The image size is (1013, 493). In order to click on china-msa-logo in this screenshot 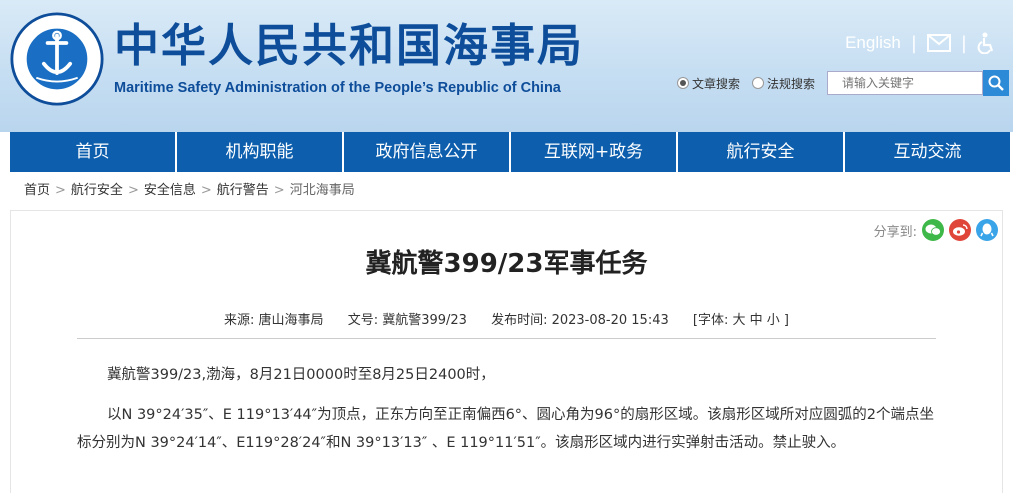, I will do `click(57, 59)`.